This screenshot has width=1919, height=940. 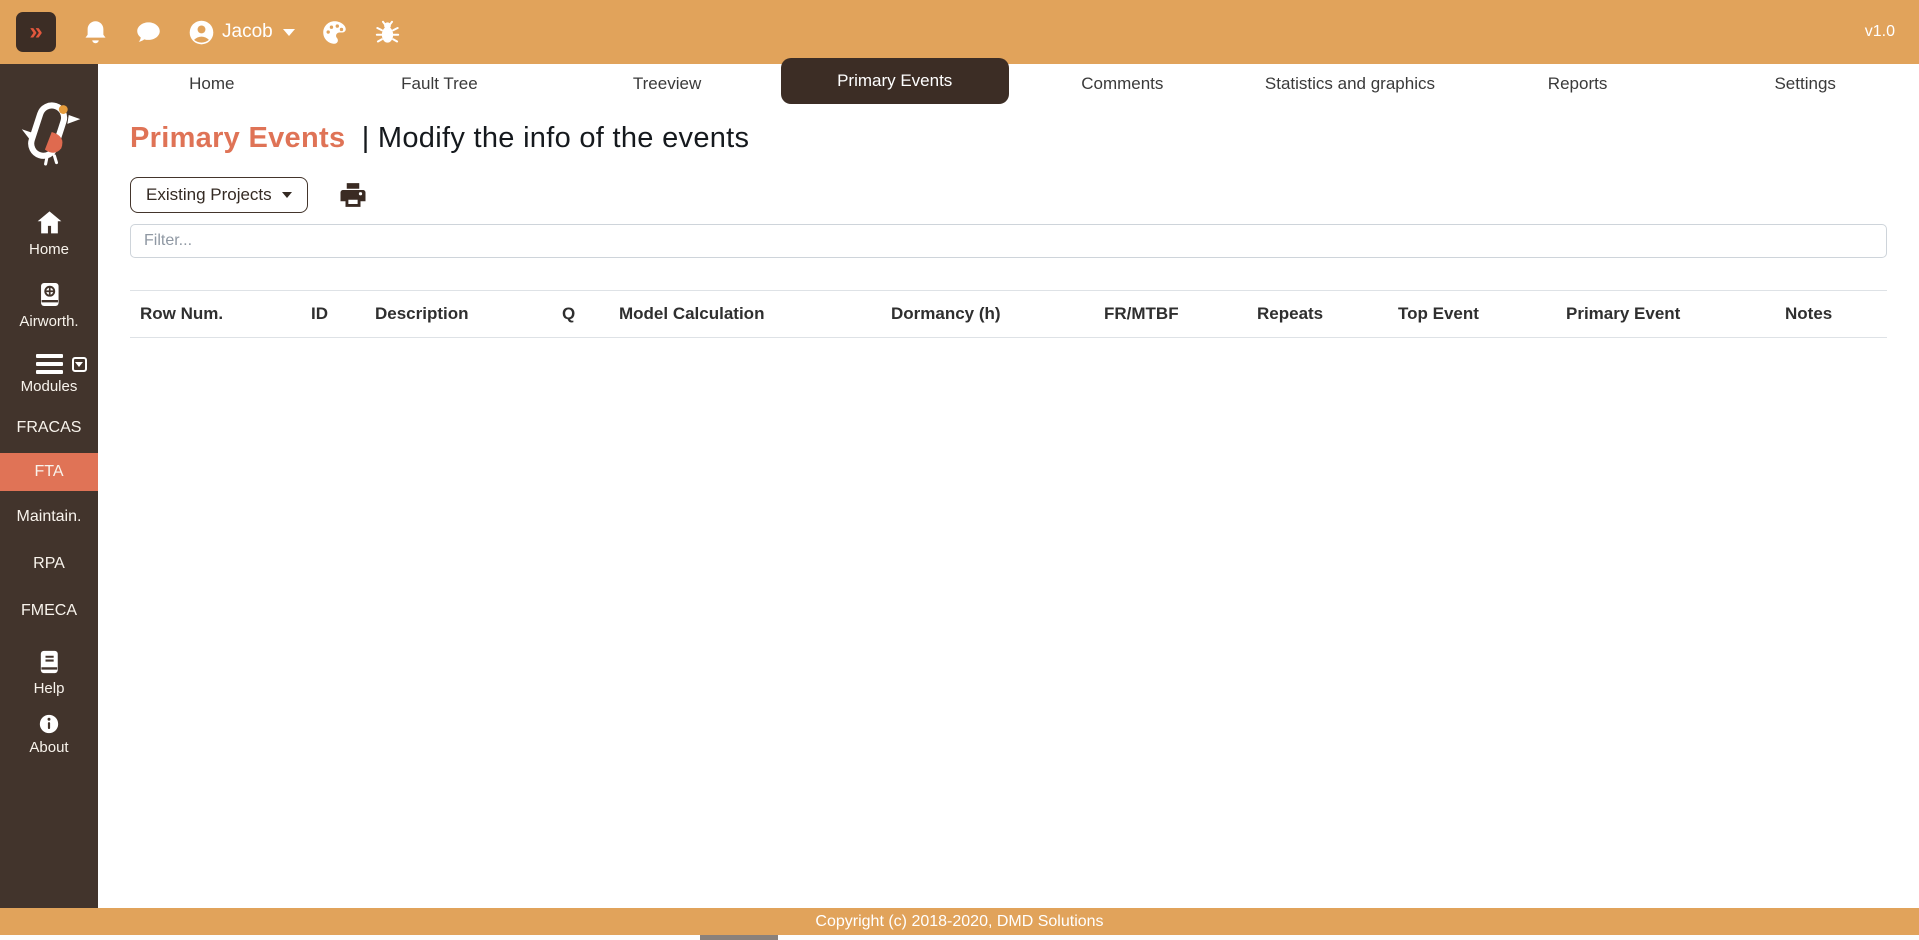 What do you see at coordinates (1879, 31) in the screenshot?
I see `version-label: v1.0` at bounding box center [1879, 31].